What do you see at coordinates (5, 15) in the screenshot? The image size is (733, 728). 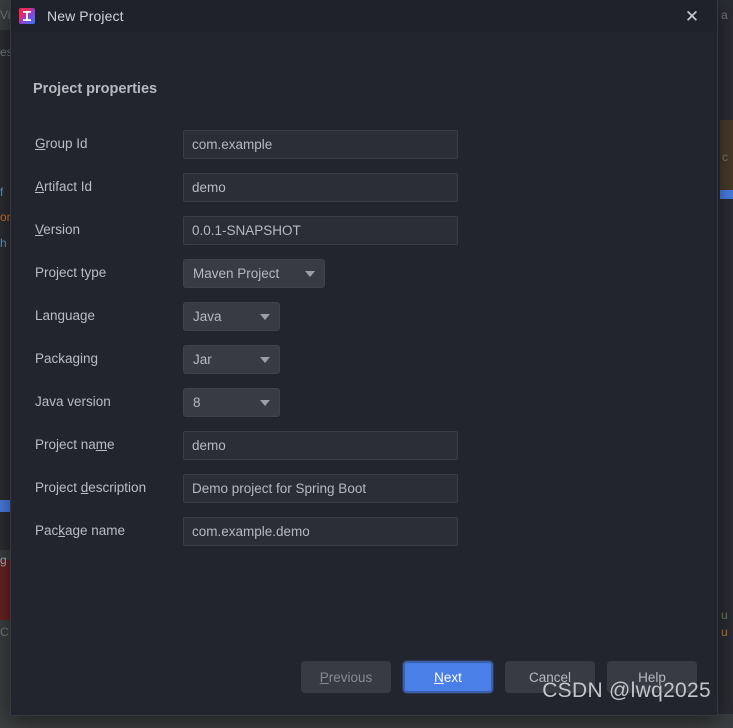 I see `ide-code-fragment: Vi` at bounding box center [5, 15].